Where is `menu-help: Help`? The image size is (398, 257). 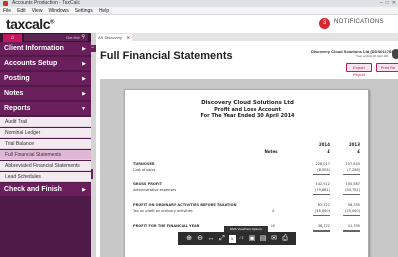 menu-help: Help is located at coordinates (104, 10).